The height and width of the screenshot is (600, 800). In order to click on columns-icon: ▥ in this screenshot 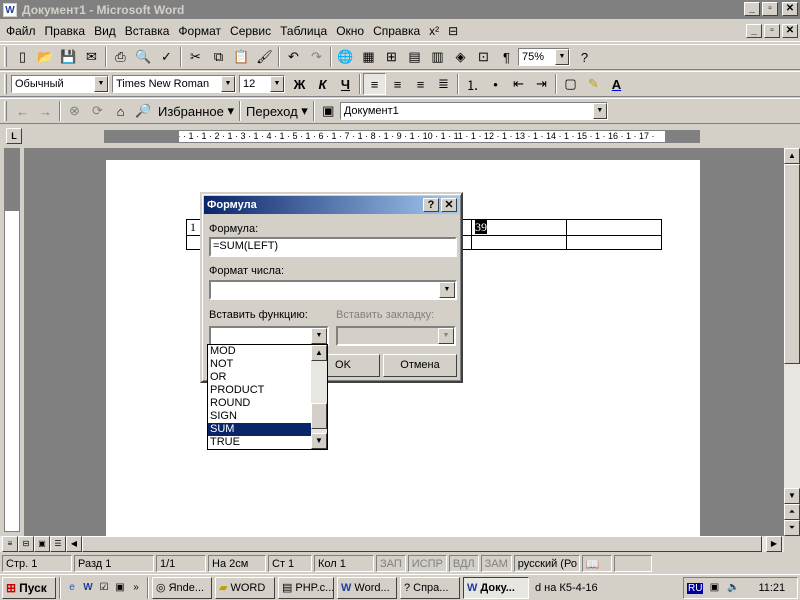, I will do `click(437, 57)`.